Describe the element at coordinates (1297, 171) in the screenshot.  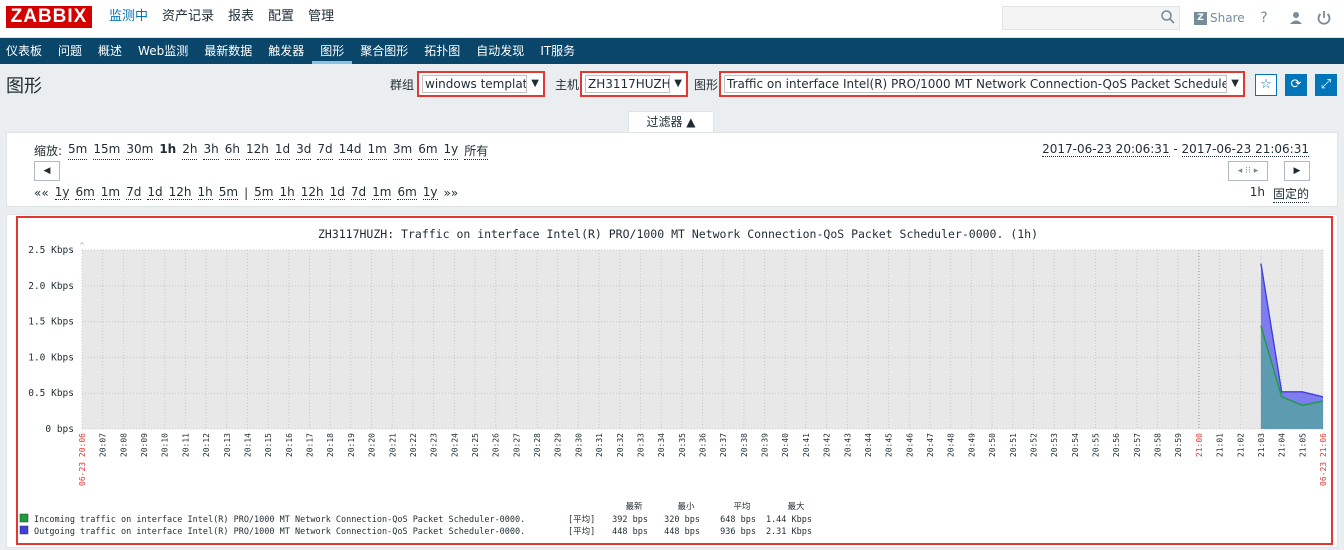
I see `scroll-right-icon: ▶` at that location.